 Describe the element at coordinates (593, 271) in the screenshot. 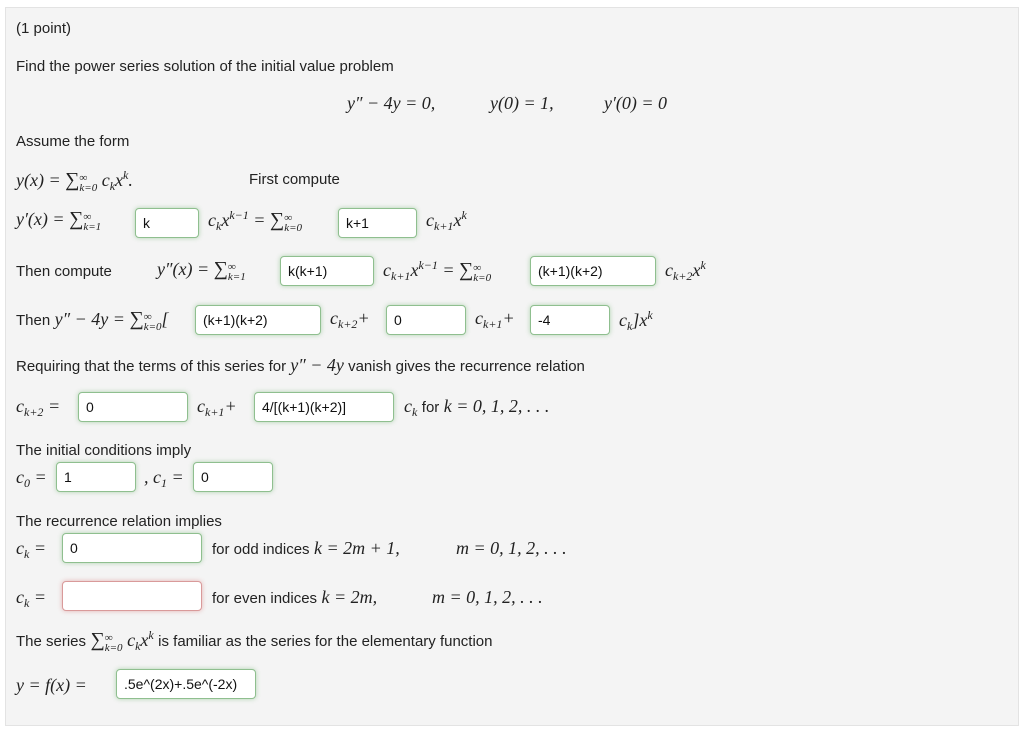

I see `ydprime-coef2-input` at that location.